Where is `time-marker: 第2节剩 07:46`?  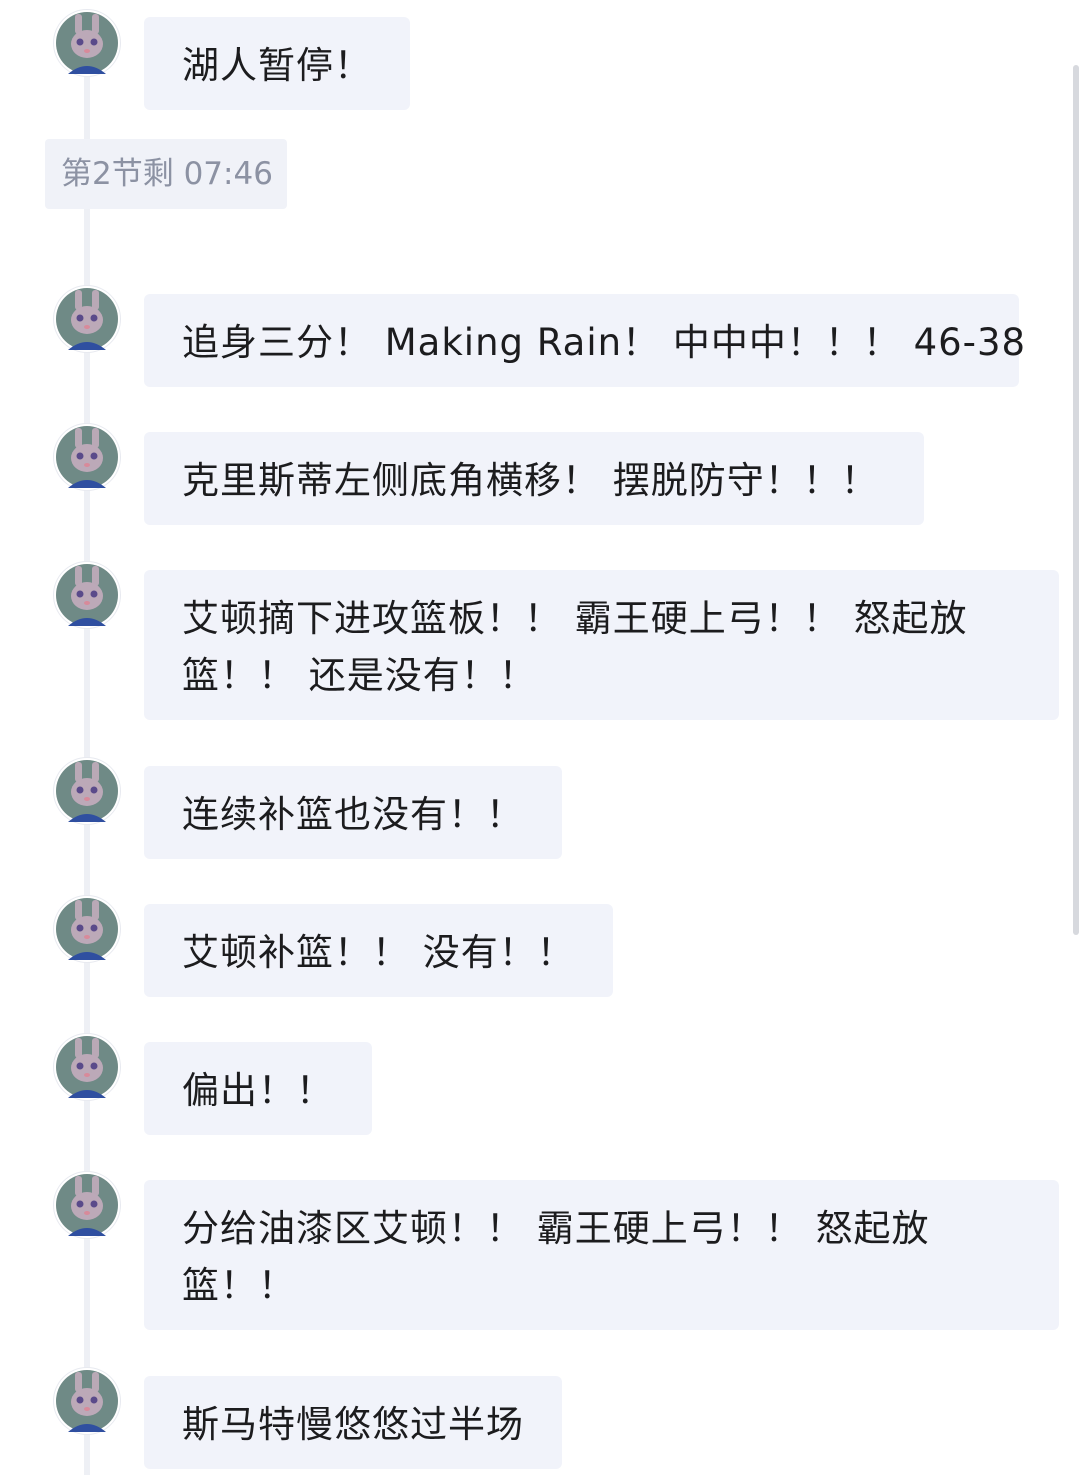
time-marker: 第2节剩 07:46 is located at coordinates (166, 174).